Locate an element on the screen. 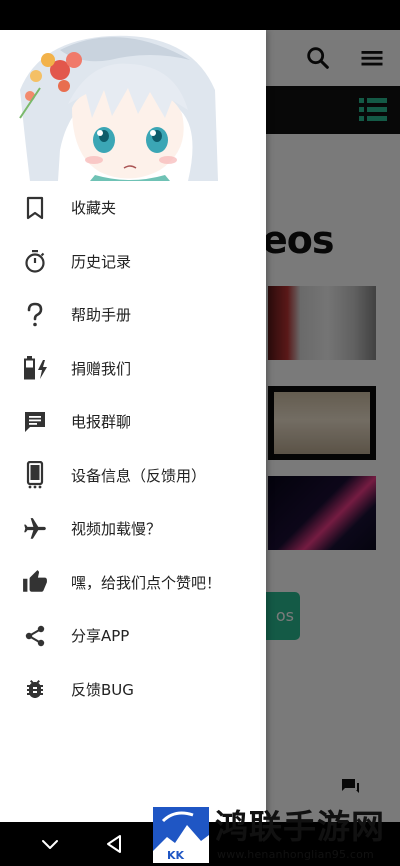 This screenshot has height=866, width=400. airplane-icon is located at coordinates (35, 529).